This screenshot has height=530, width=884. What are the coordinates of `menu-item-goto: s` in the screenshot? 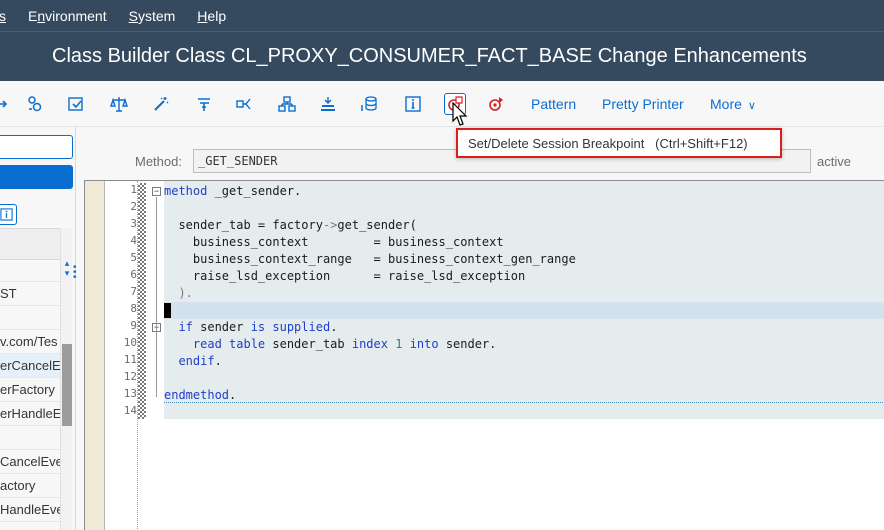 It's located at (3, 16).